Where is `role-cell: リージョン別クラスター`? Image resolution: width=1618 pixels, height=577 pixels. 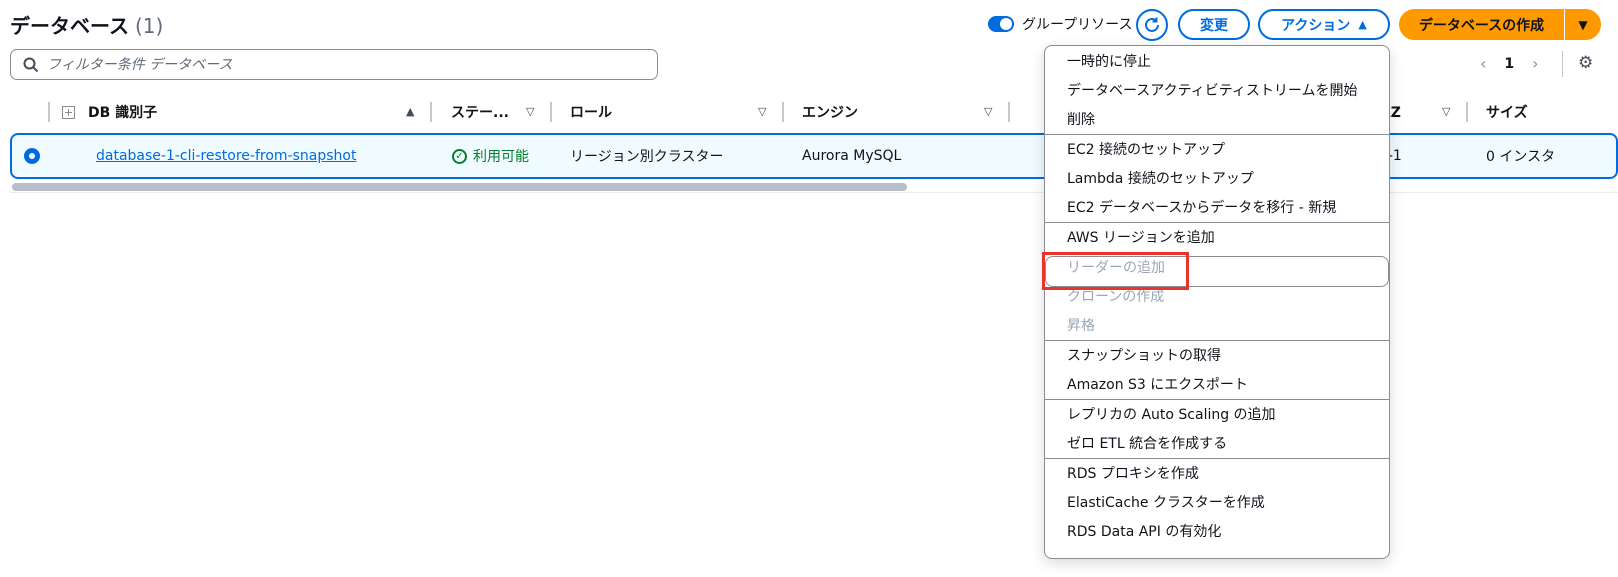 role-cell: リージョン別クラスター is located at coordinates (647, 157).